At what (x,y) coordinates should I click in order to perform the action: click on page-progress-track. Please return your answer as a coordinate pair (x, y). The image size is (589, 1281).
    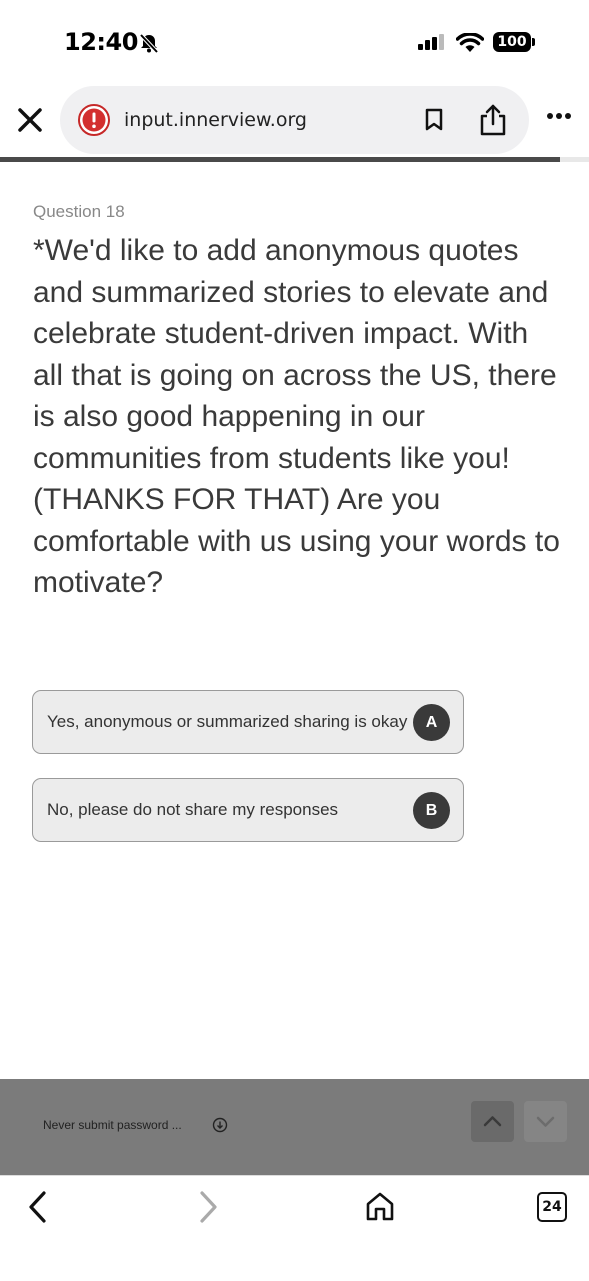
    Looking at the image, I should click on (574, 159).